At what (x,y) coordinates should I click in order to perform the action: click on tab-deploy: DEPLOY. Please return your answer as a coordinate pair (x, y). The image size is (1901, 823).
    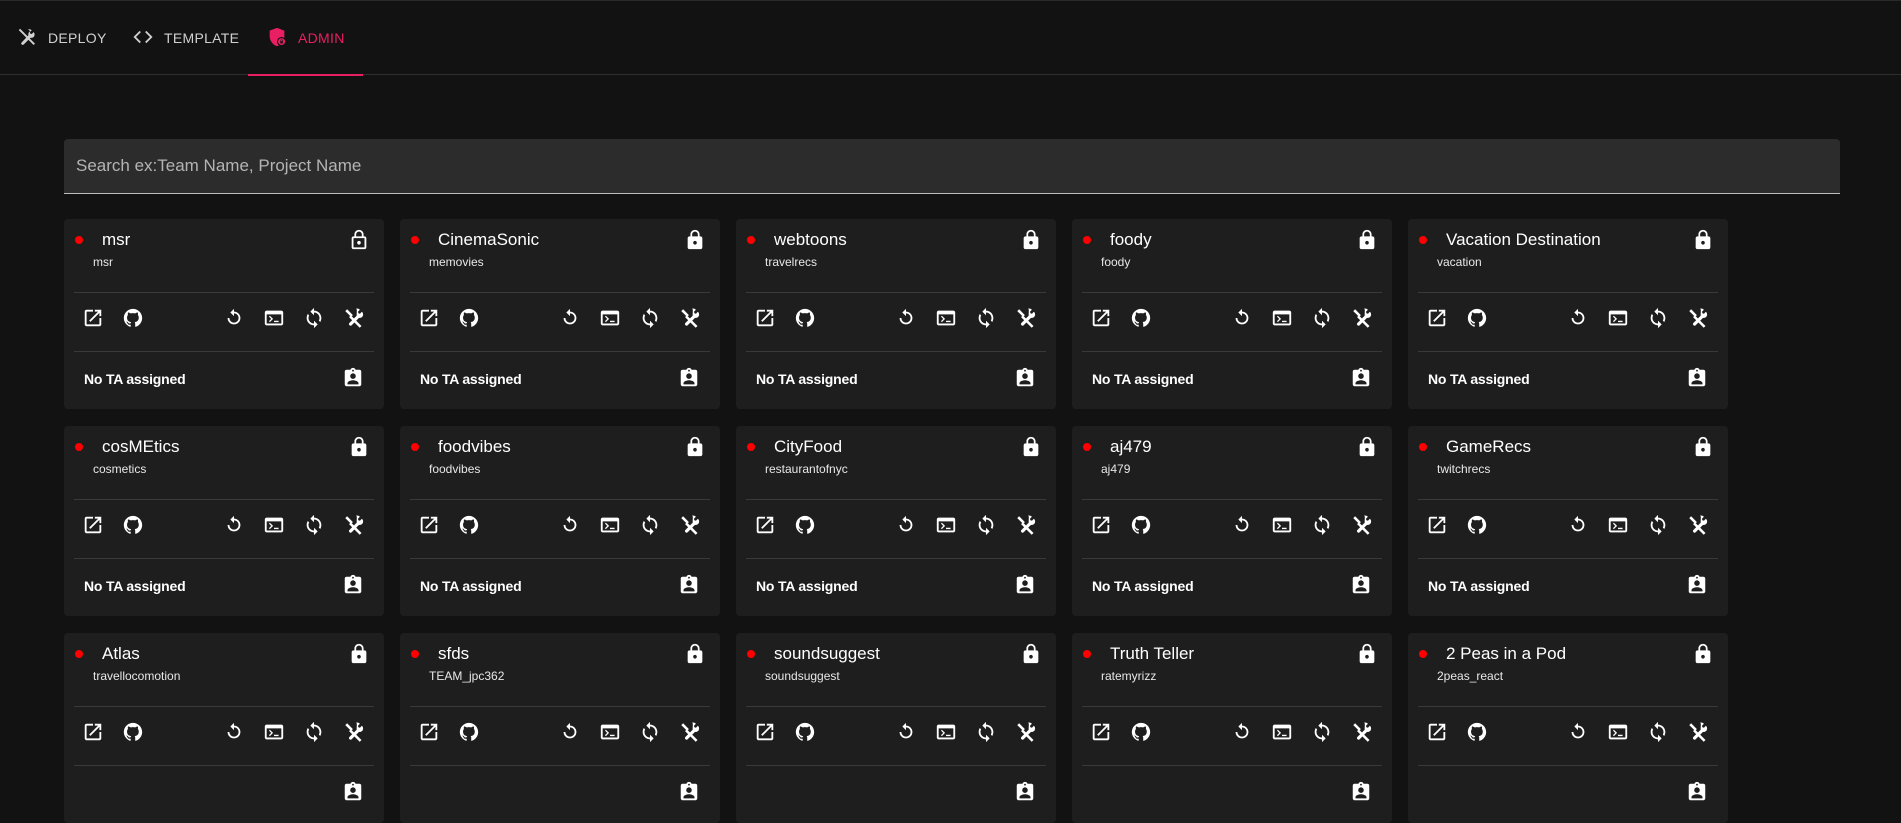
    Looking at the image, I should click on (61, 38).